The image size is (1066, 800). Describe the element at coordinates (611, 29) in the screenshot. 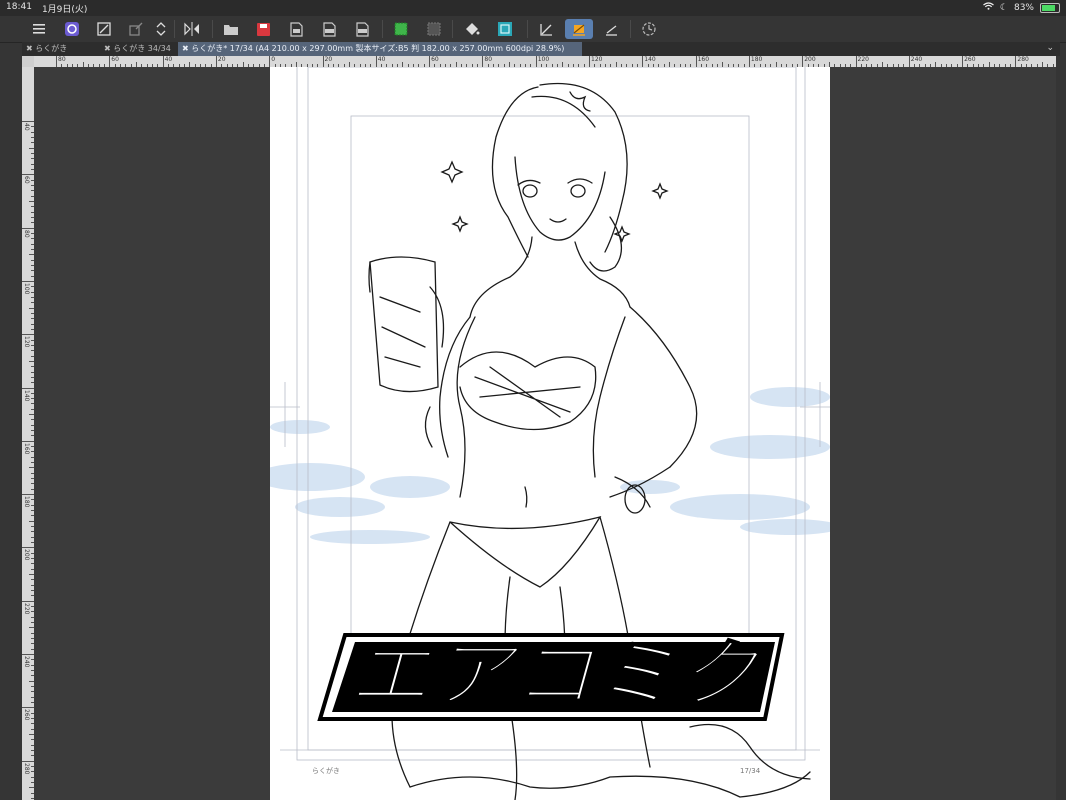

I see `snap-grid-button` at that location.